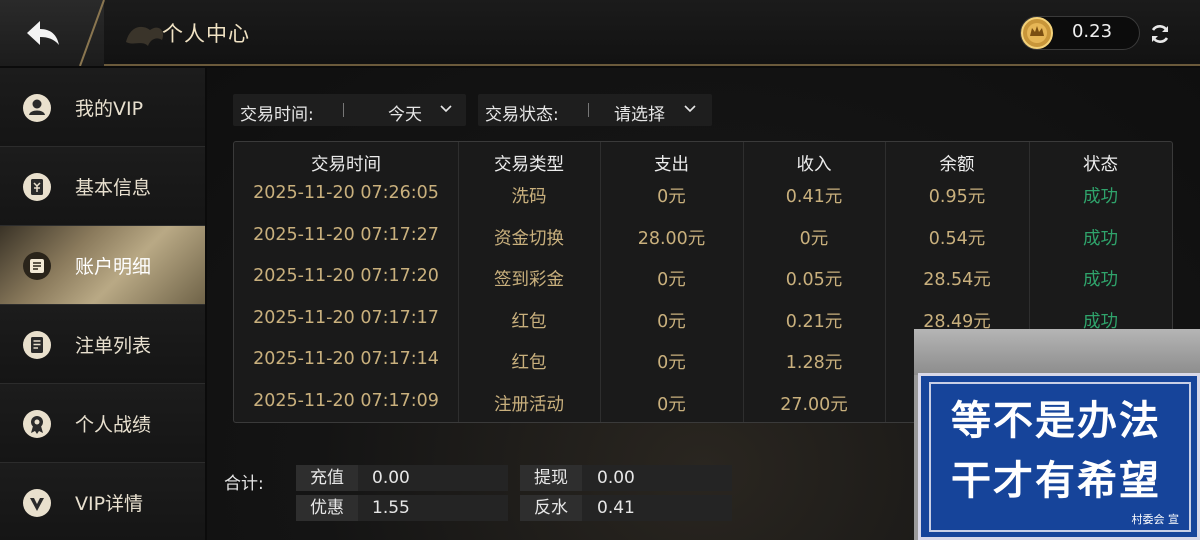  What do you see at coordinates (639, 115) in the screenshot?
I see `status-filter-value: 请选择` at bounding box center [639, 115].